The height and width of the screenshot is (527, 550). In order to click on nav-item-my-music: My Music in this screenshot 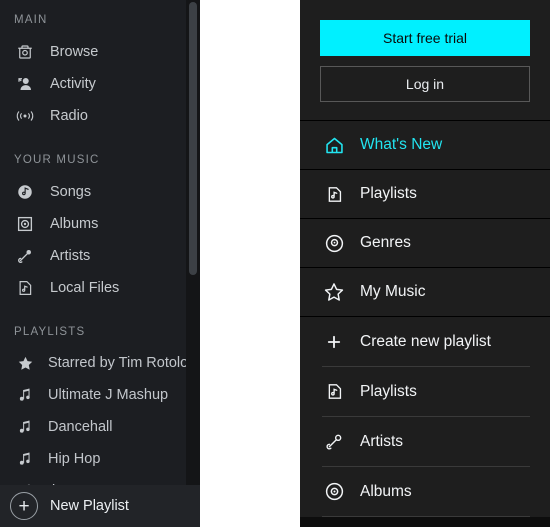, I will do `click(425, 292)`.